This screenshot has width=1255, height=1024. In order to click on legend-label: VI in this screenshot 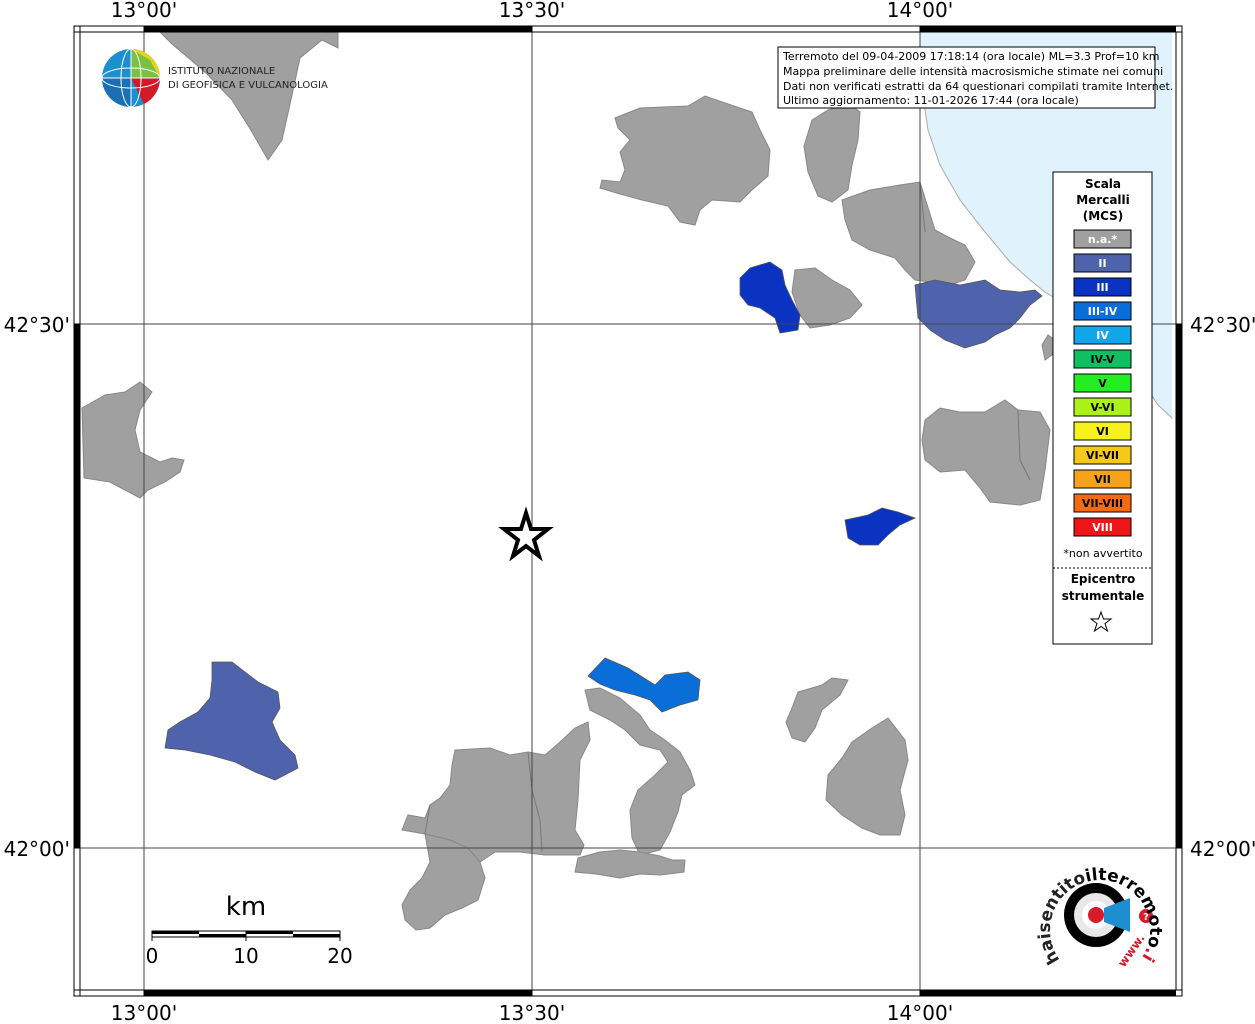, I will do `click(1102, 431)`.